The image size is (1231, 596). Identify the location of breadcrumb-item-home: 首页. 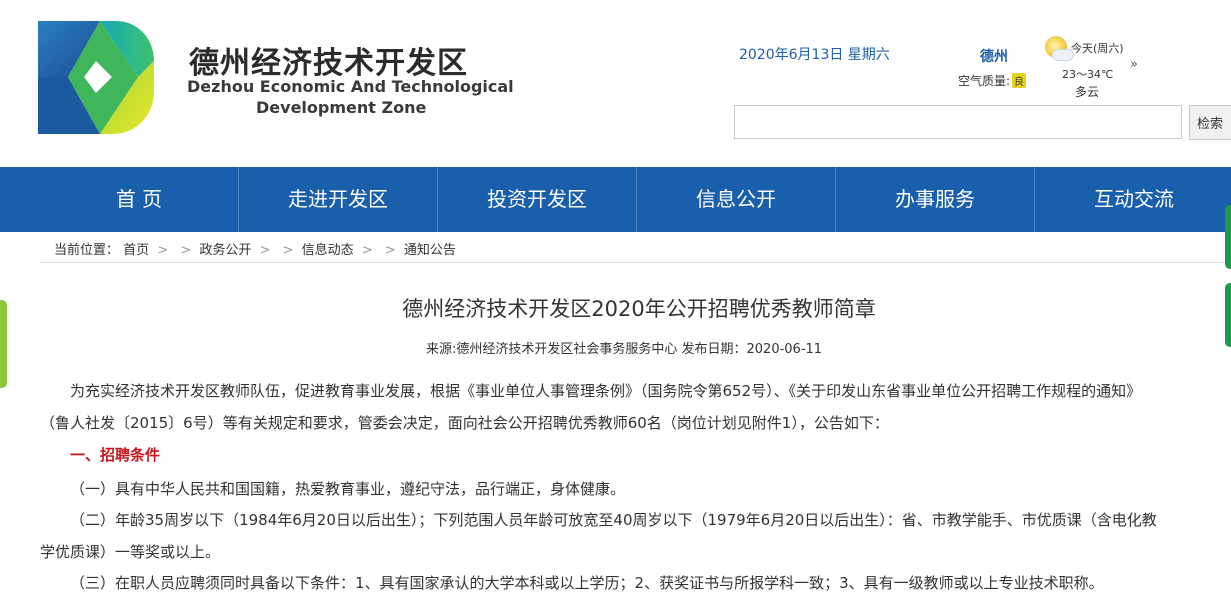
(136, 250).